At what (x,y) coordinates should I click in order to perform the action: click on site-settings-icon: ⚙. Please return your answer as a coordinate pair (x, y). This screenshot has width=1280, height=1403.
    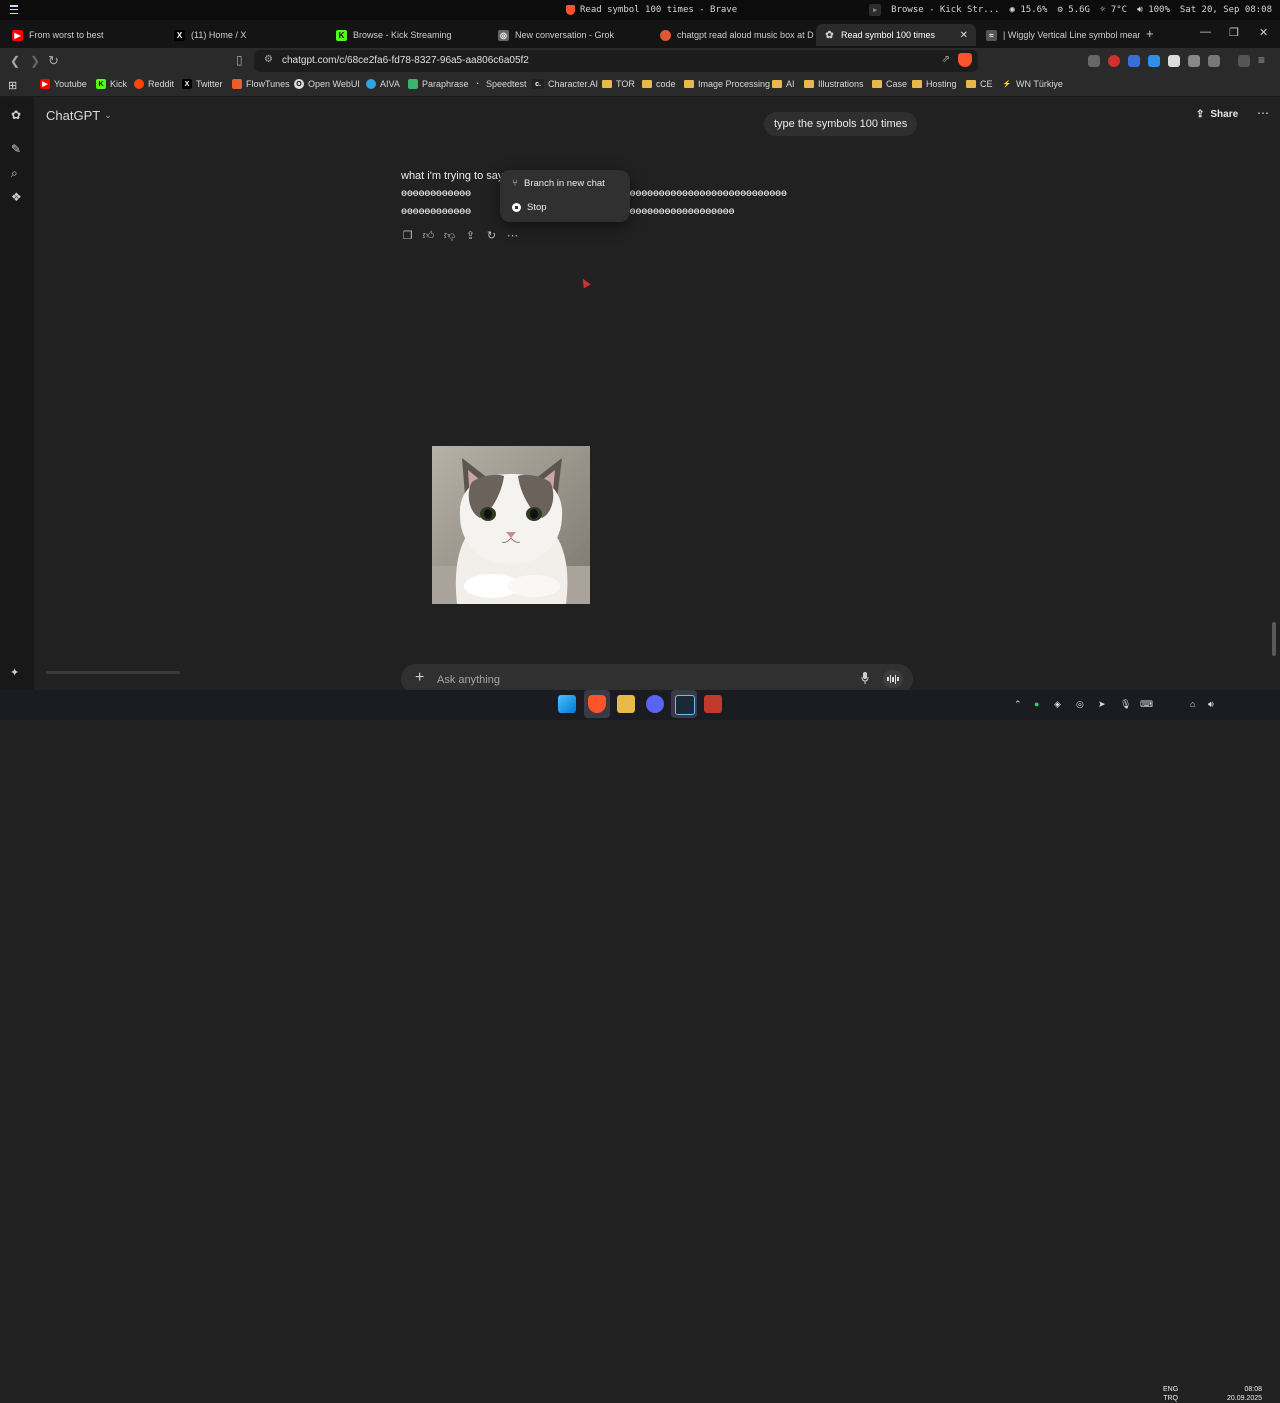
    Looking at the image, I should click on (268, 59).